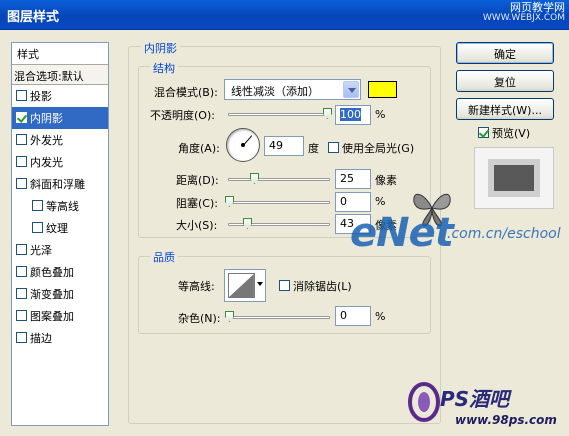 This screenshot has height=436, width=569. I want to click on opacity-unit: %, so click(380, 114).